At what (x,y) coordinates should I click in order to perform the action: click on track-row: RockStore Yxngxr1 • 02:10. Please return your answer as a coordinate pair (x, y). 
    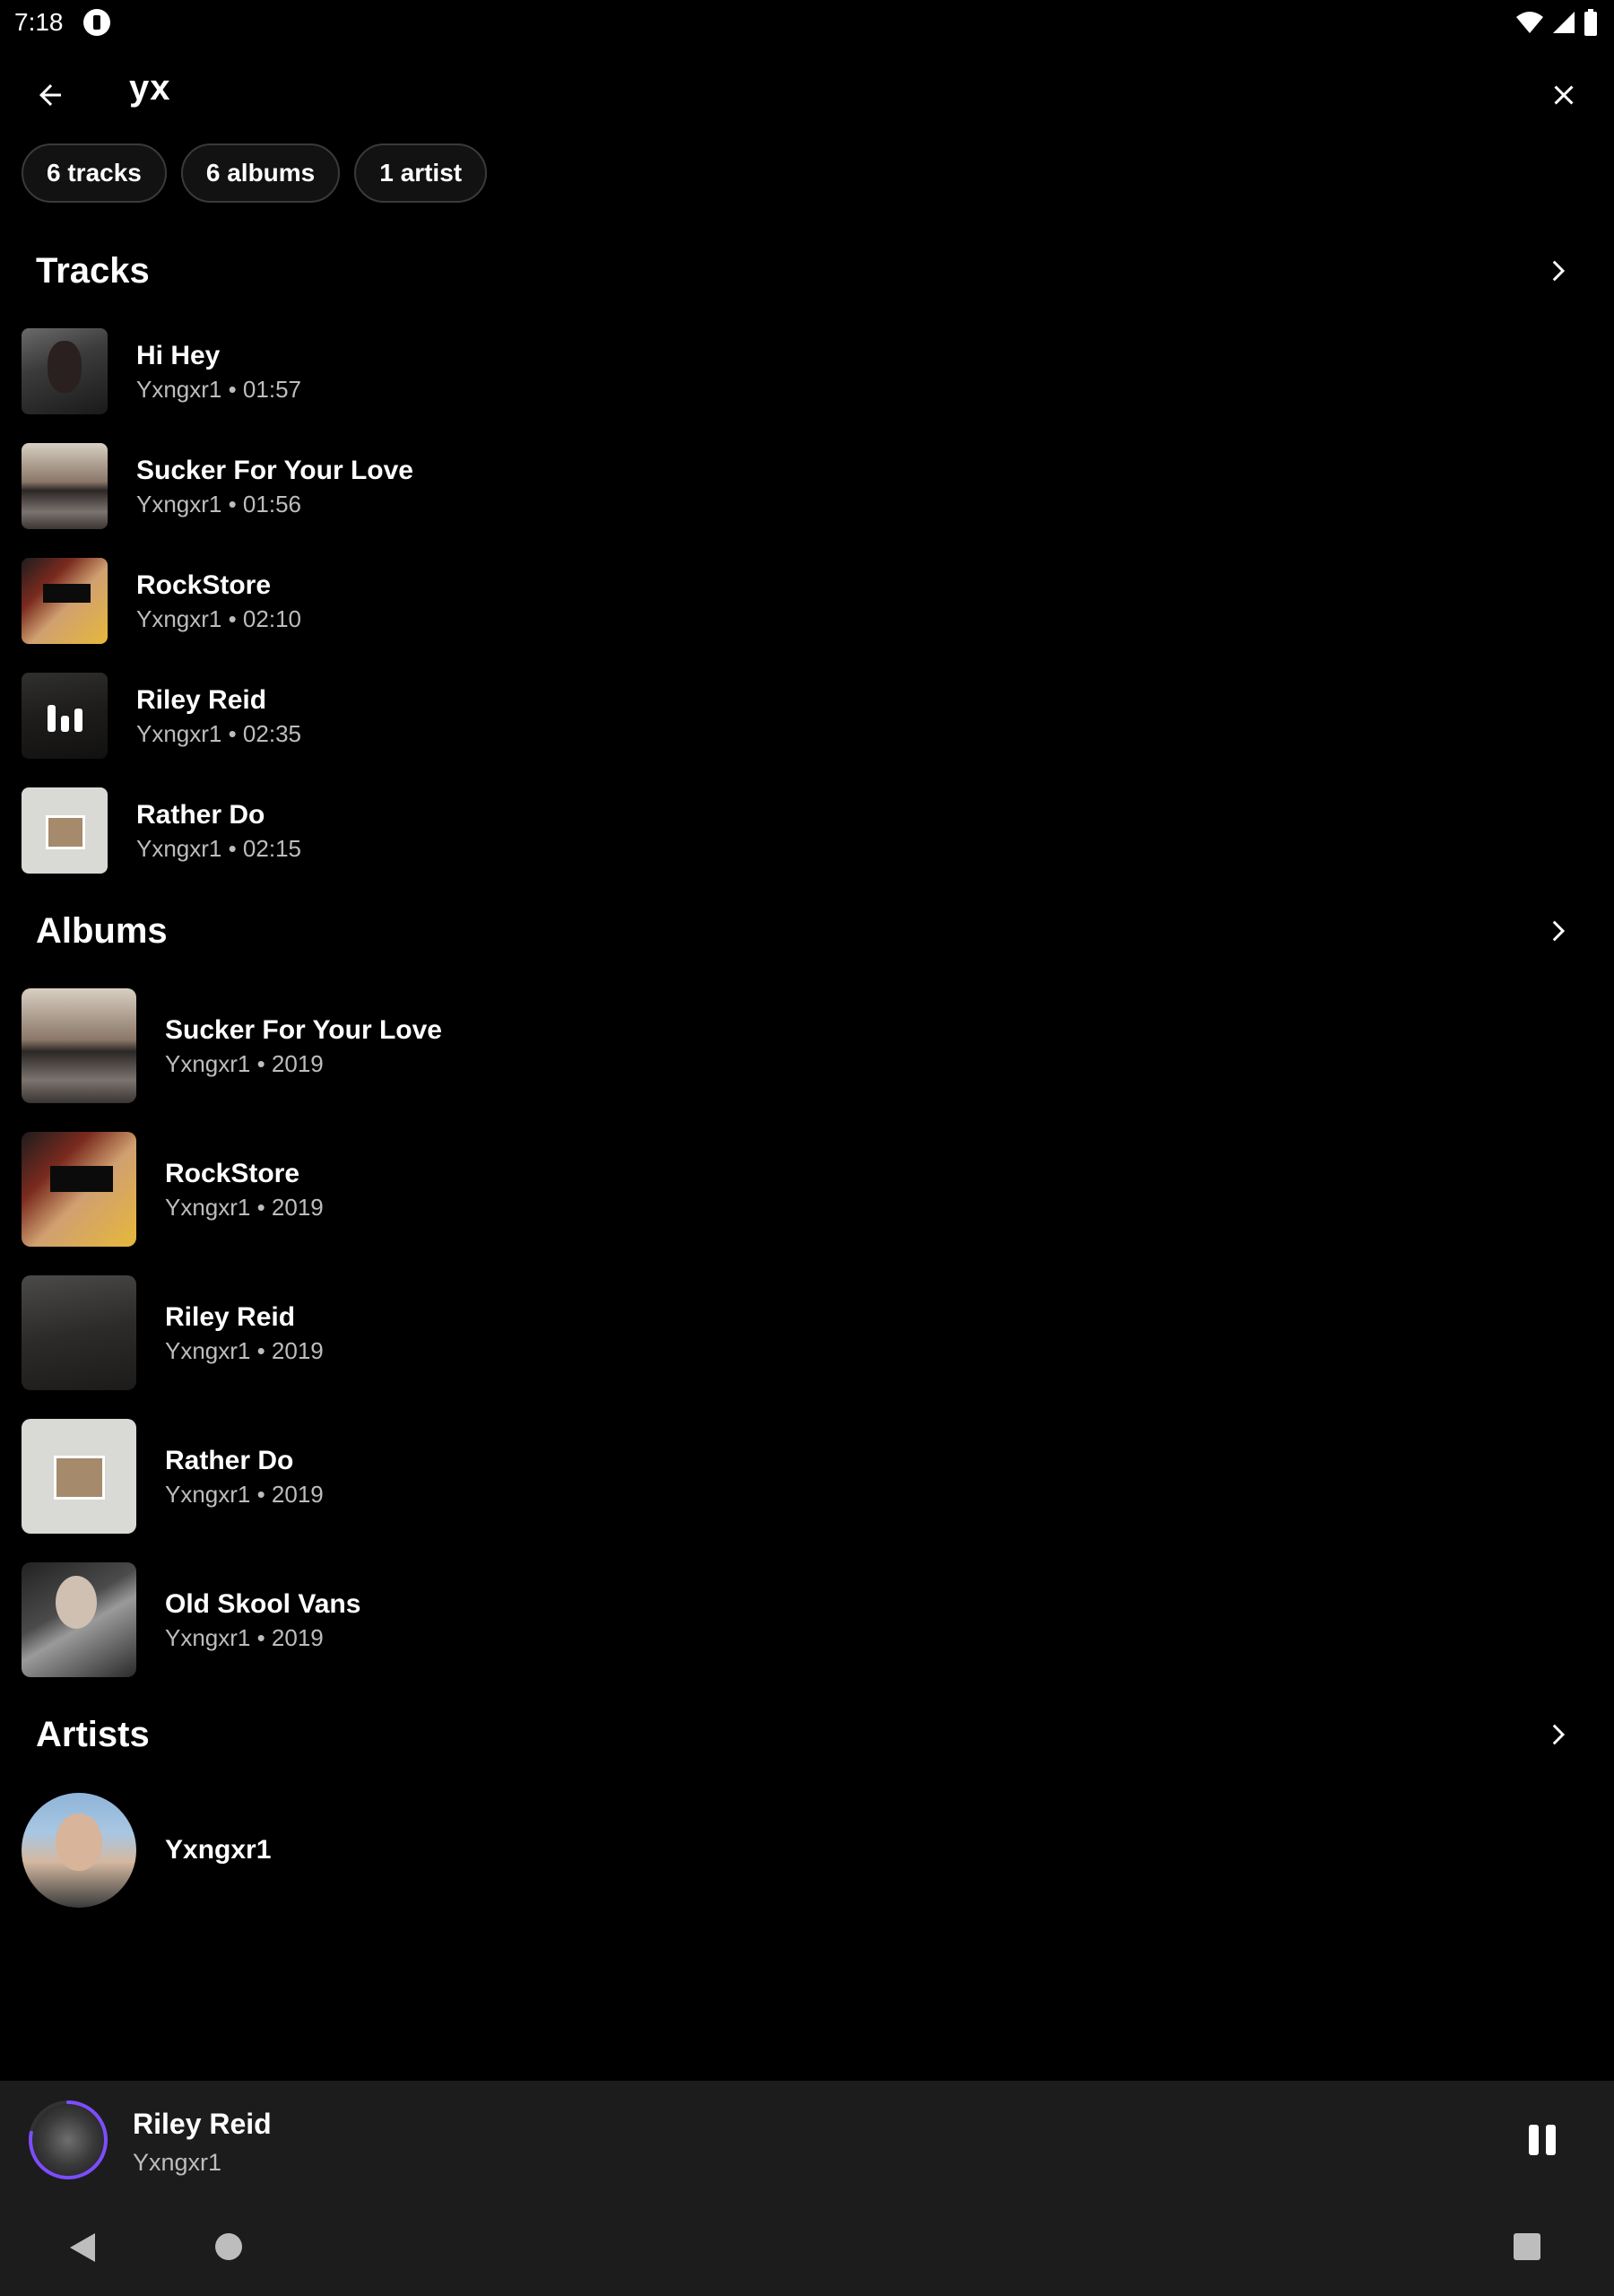
    Looking at the image, I should click on (807, 601).